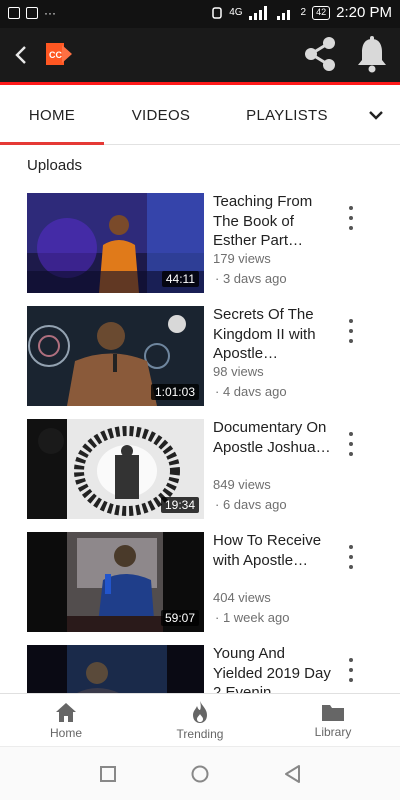 This screenshot has width=400, height=800. Describe the element at coordinates (179, 618) in the screenshot. I see `video-duration: 59:07` at that location.